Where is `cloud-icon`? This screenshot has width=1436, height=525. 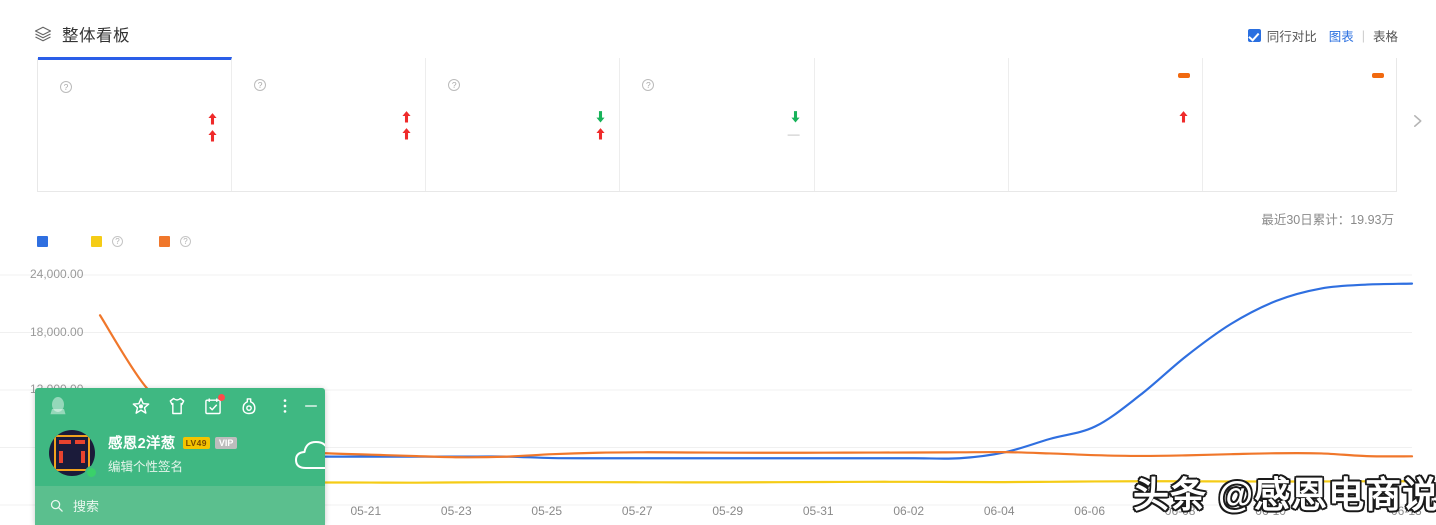 cloud-icon is located at coordinates (309, 455).